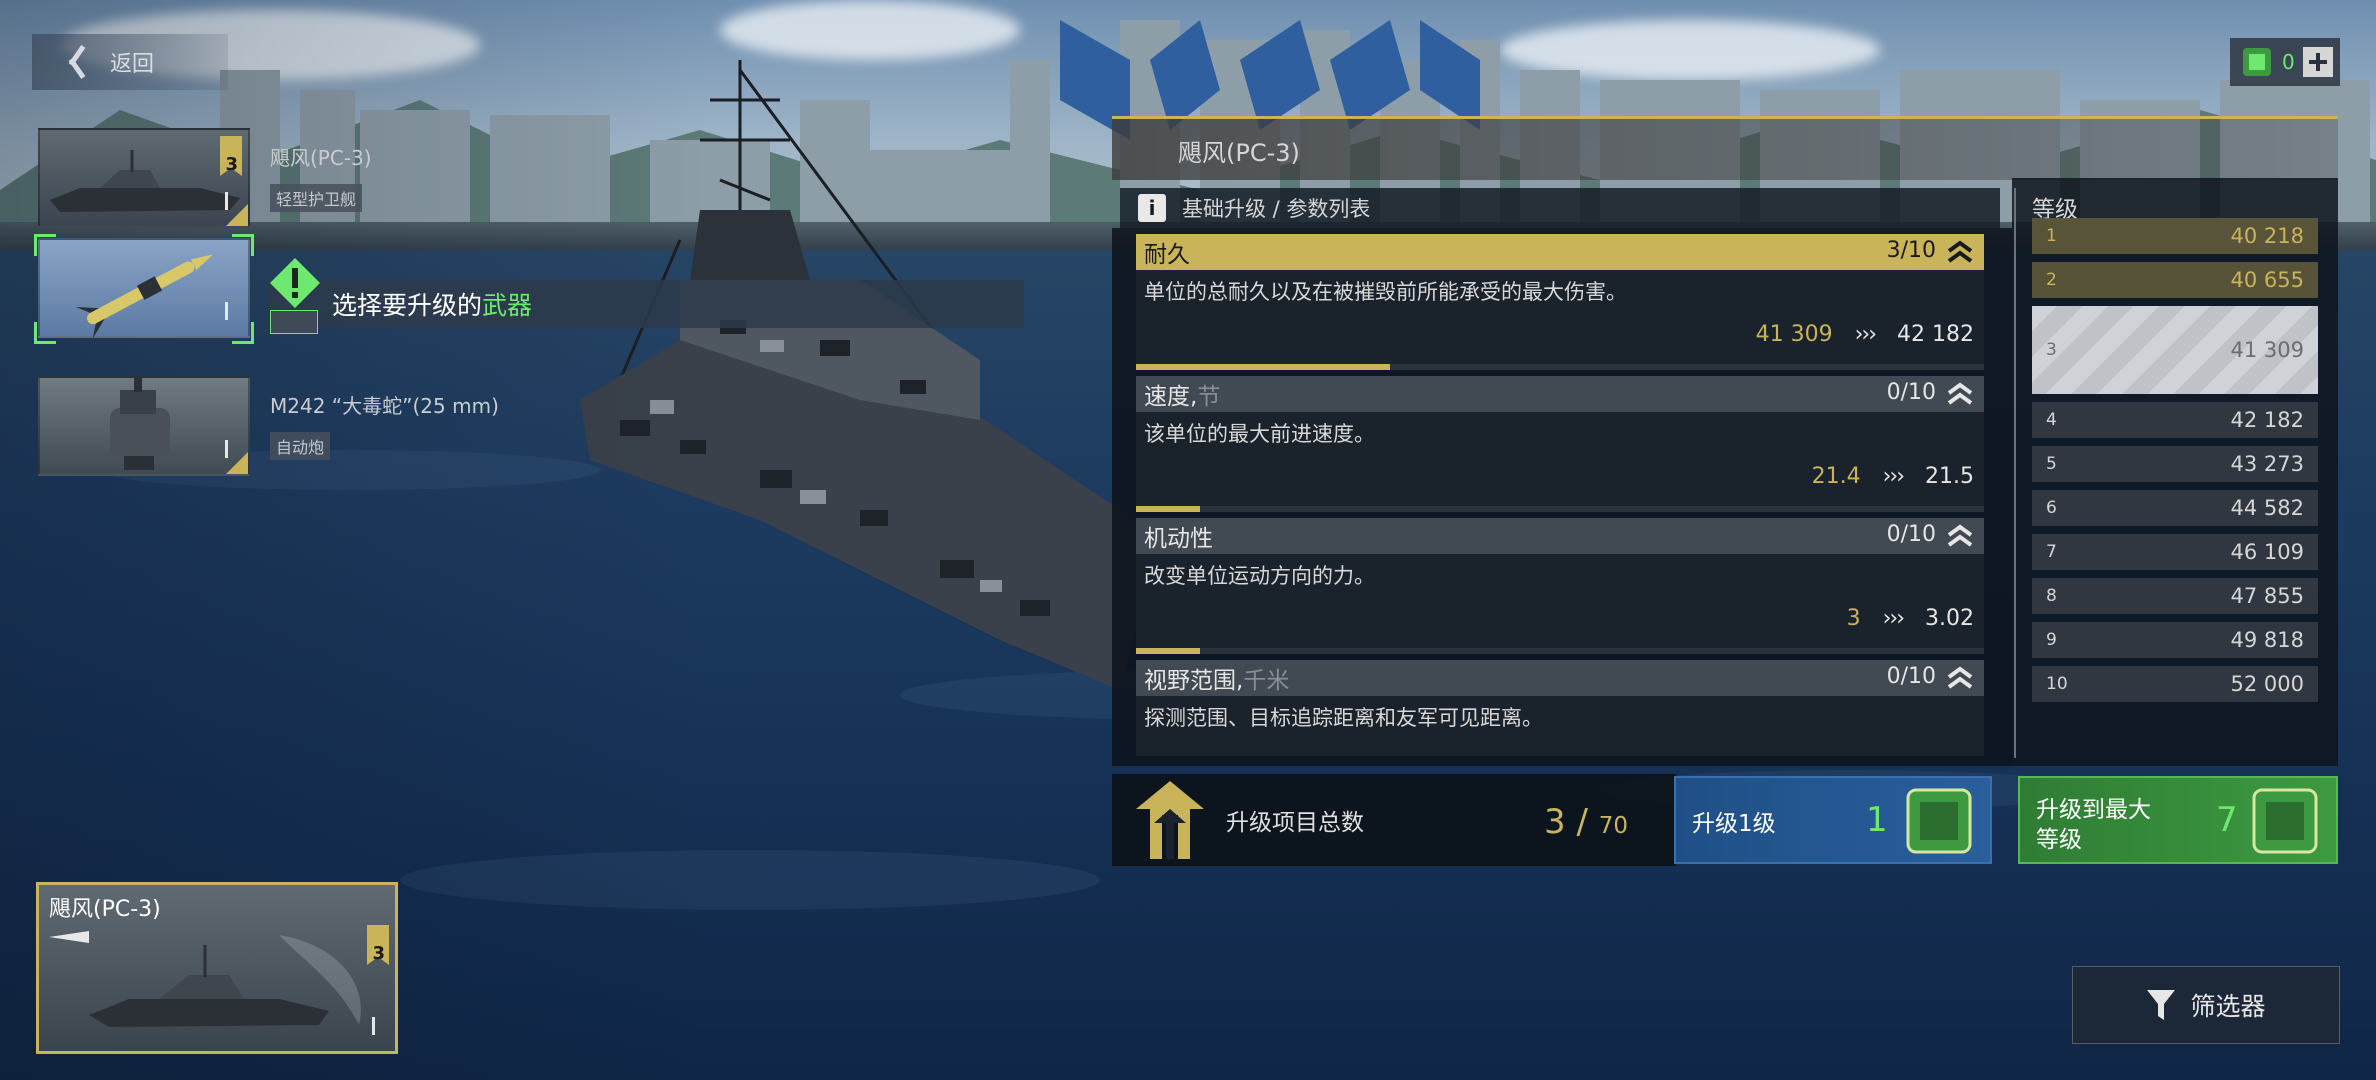  Describe the element at coordinates (2267, 640) in the screenshot. I see `level-value: 49 818` at that location.